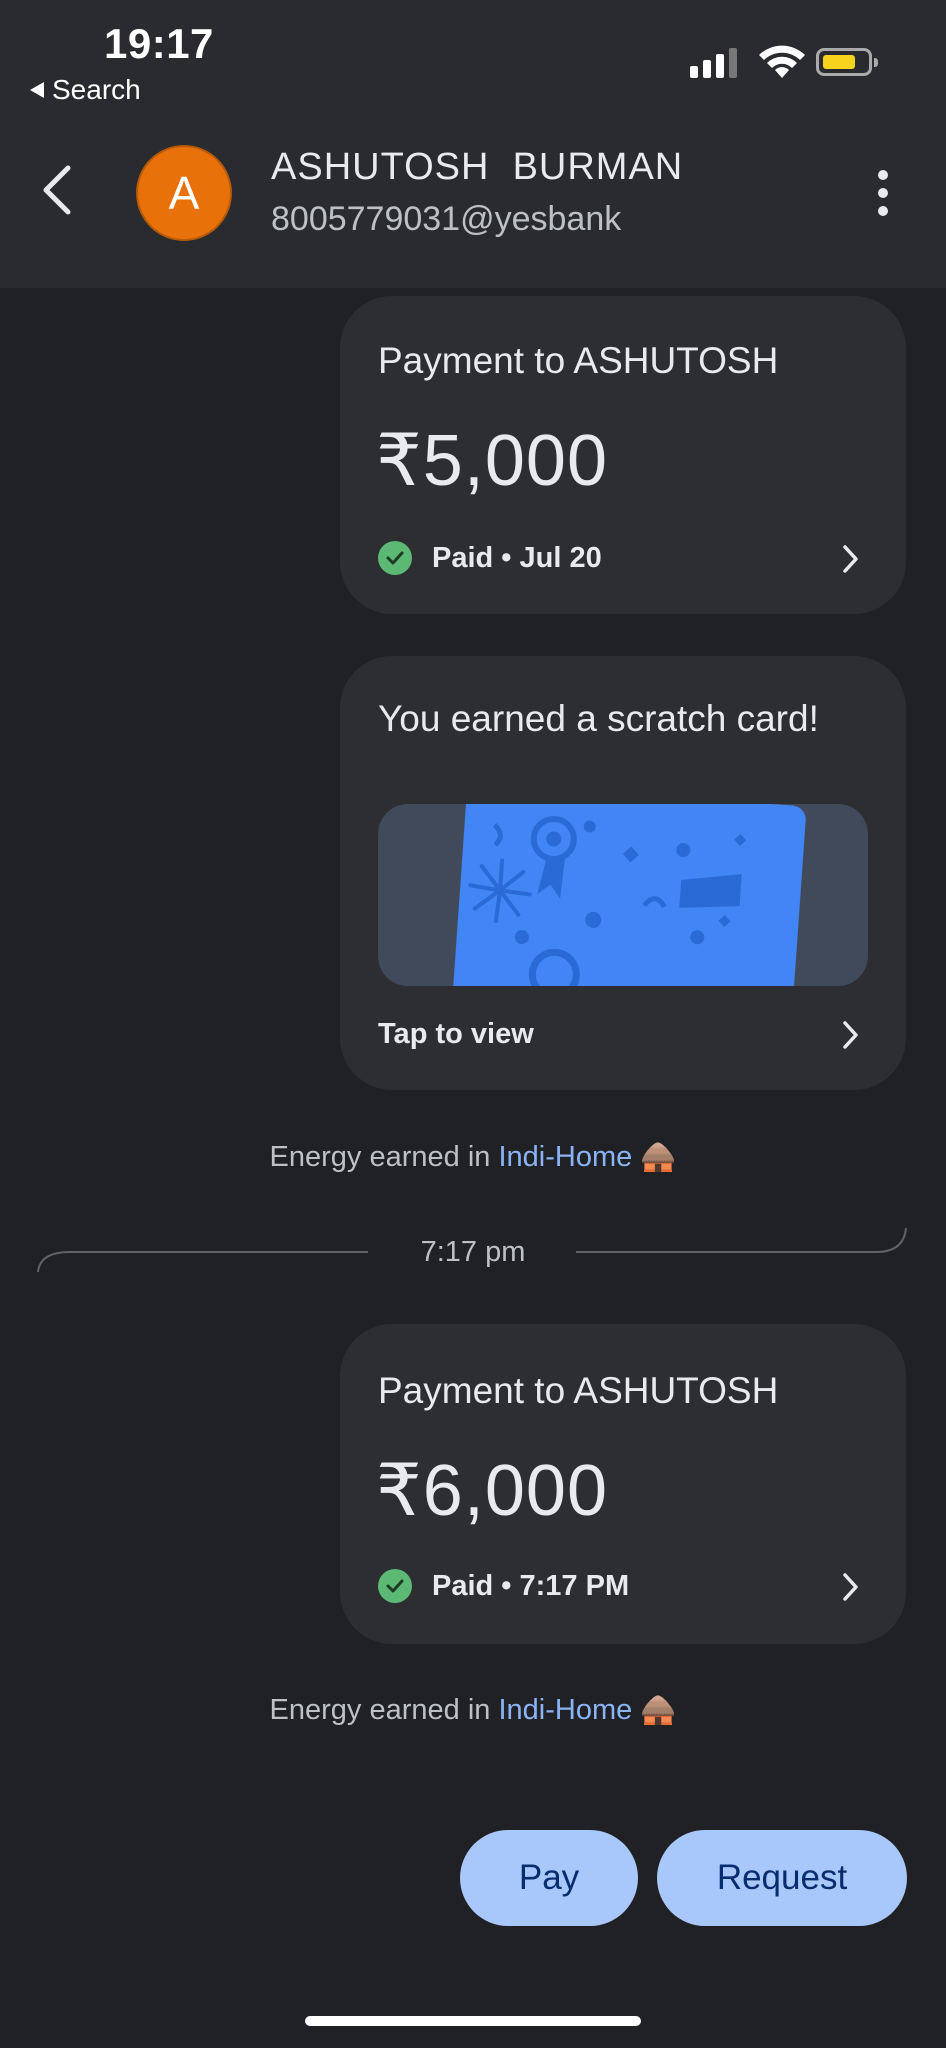 This screenshot has width=946, height=2048. I want to click on wifi-icon, so click(782, 61).